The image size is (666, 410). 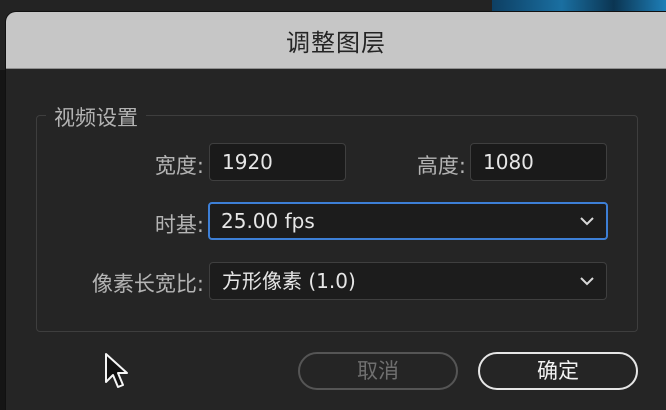 What do you see at coordinates (117, 374) in the screenshot?
I see `mouse-cursor-icon` at bounding box center [117, 374].